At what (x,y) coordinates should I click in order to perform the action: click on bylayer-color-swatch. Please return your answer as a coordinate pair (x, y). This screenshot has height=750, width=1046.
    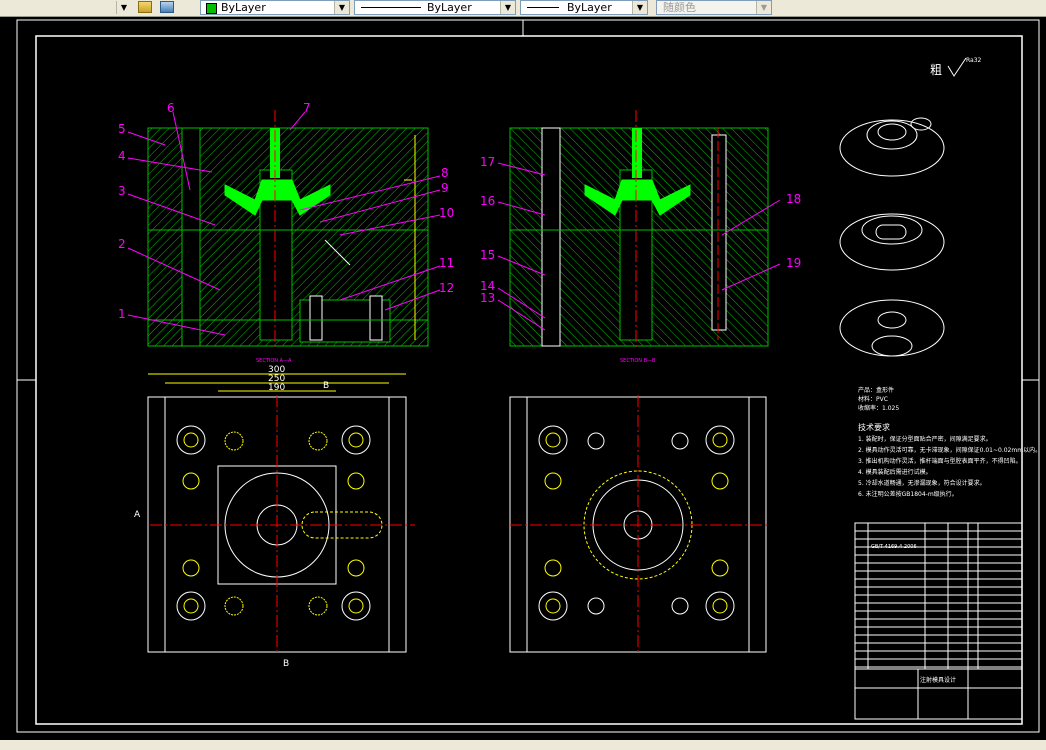
    Looking at the image, I should click on (211, 8).